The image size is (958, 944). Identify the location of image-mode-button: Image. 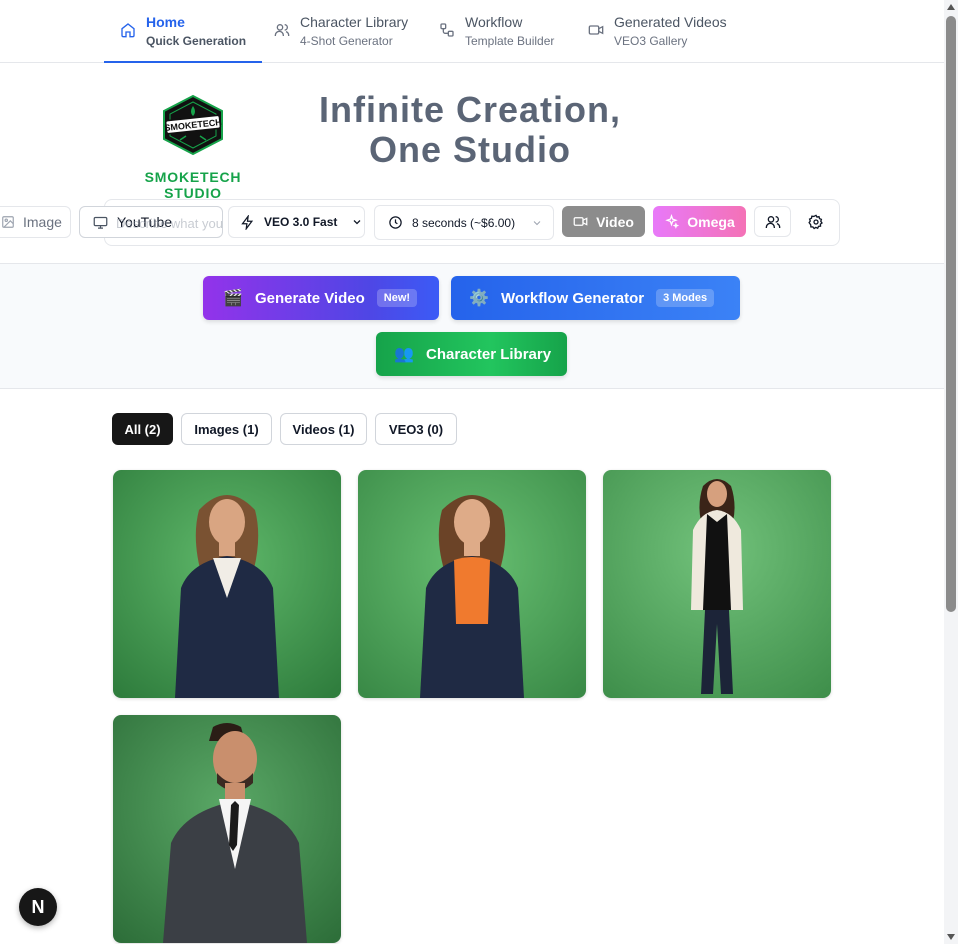
(35, 222).